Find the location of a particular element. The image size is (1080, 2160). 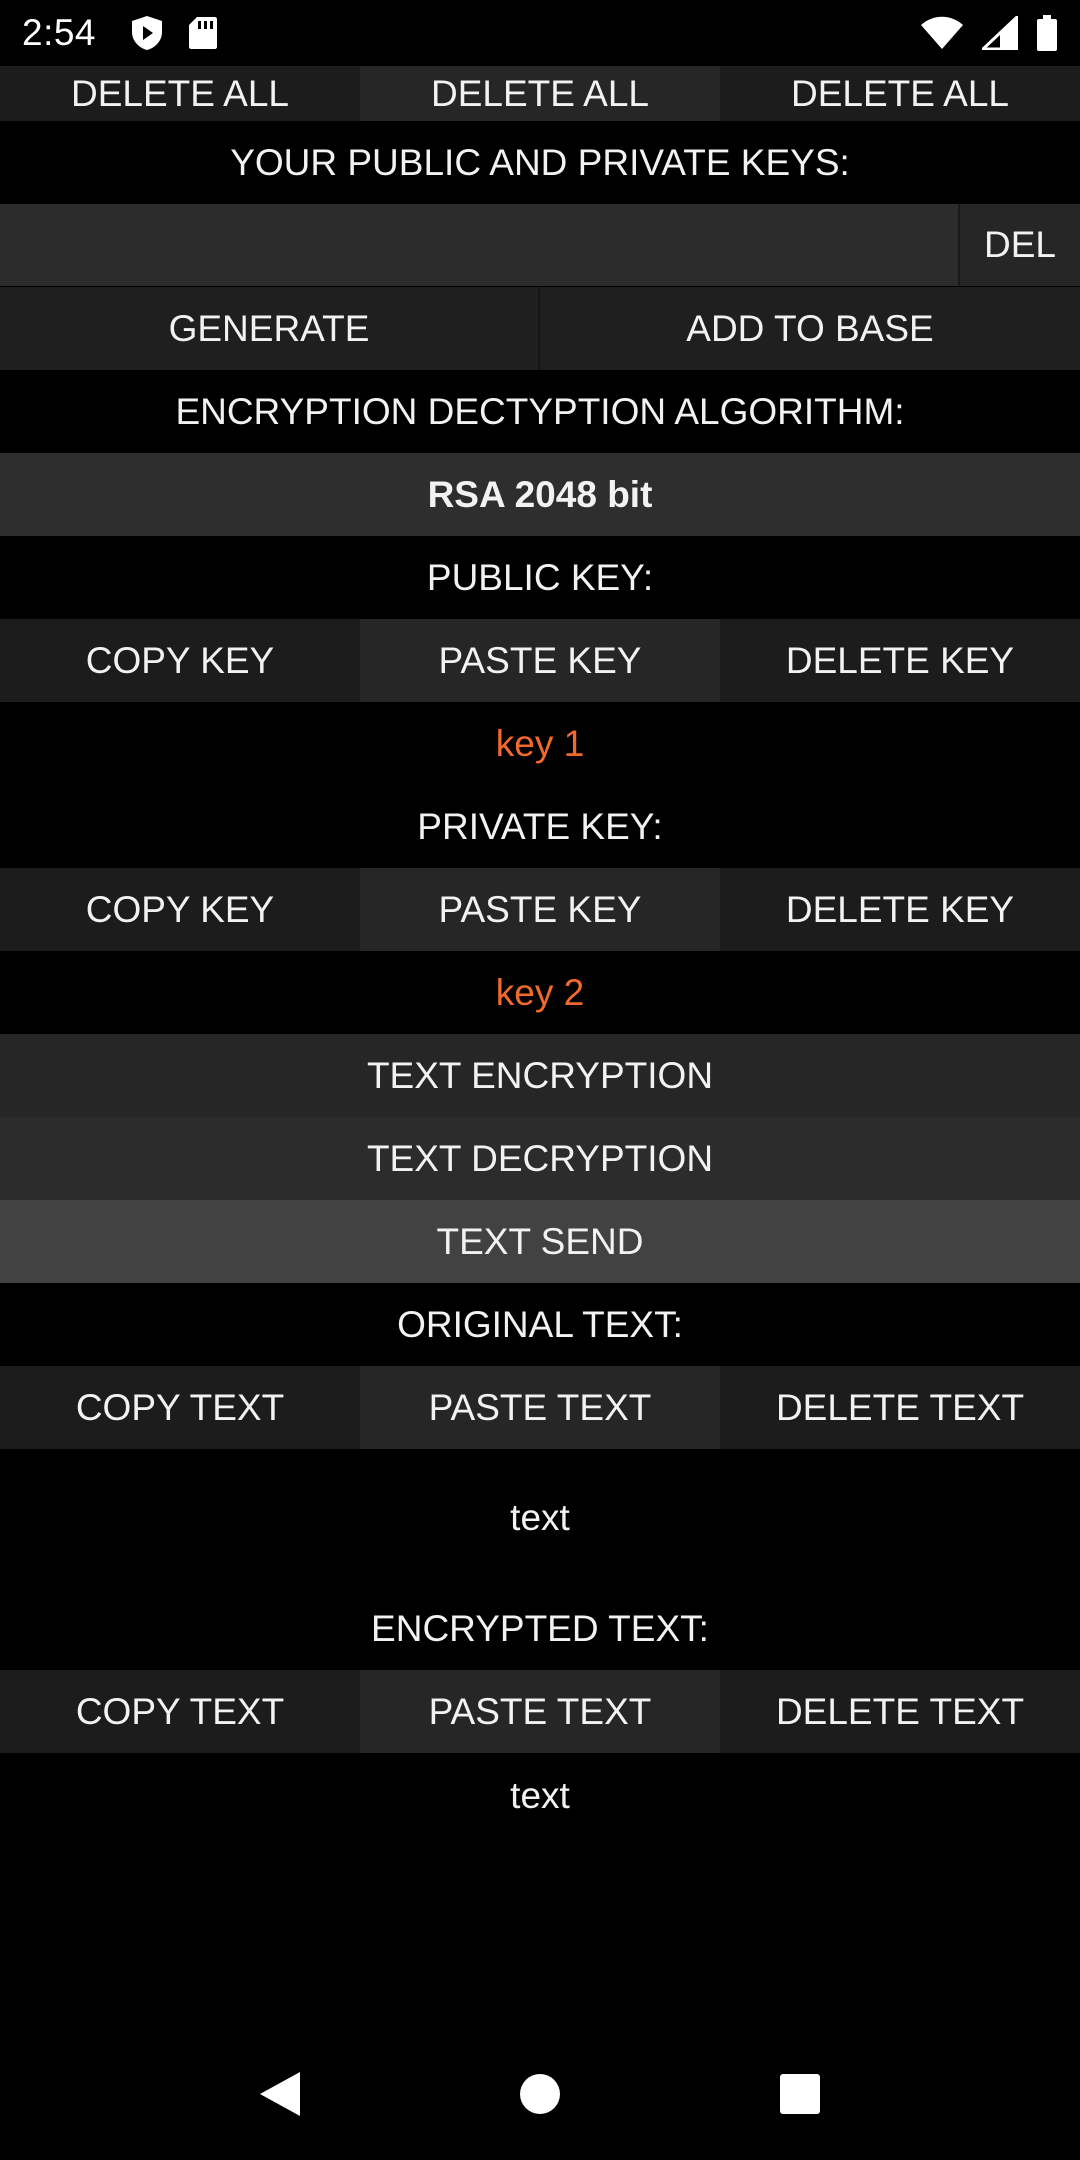

delete-all-button-1: DELETE ALL is located at coordinates (180, 93).